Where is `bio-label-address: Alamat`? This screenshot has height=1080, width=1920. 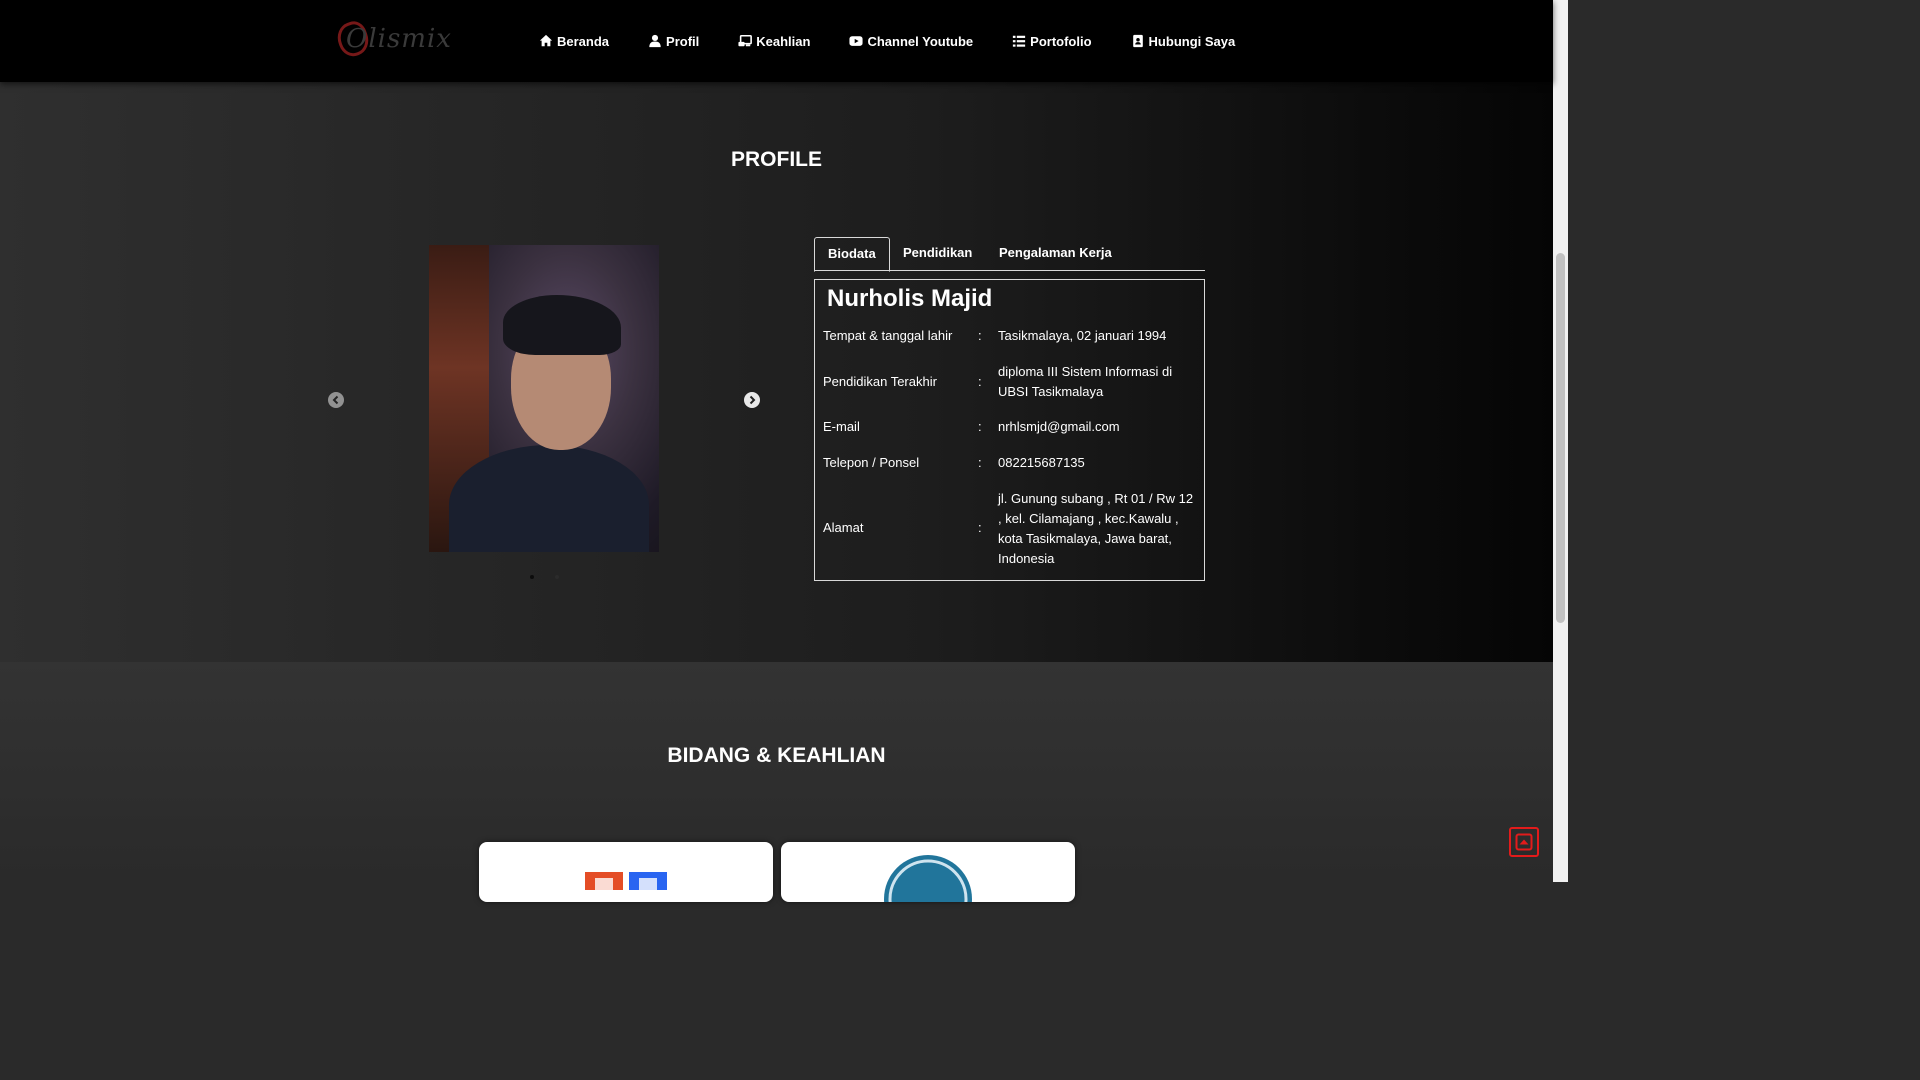
bio-label-address: Alamat is located at coordinates (843, 527).